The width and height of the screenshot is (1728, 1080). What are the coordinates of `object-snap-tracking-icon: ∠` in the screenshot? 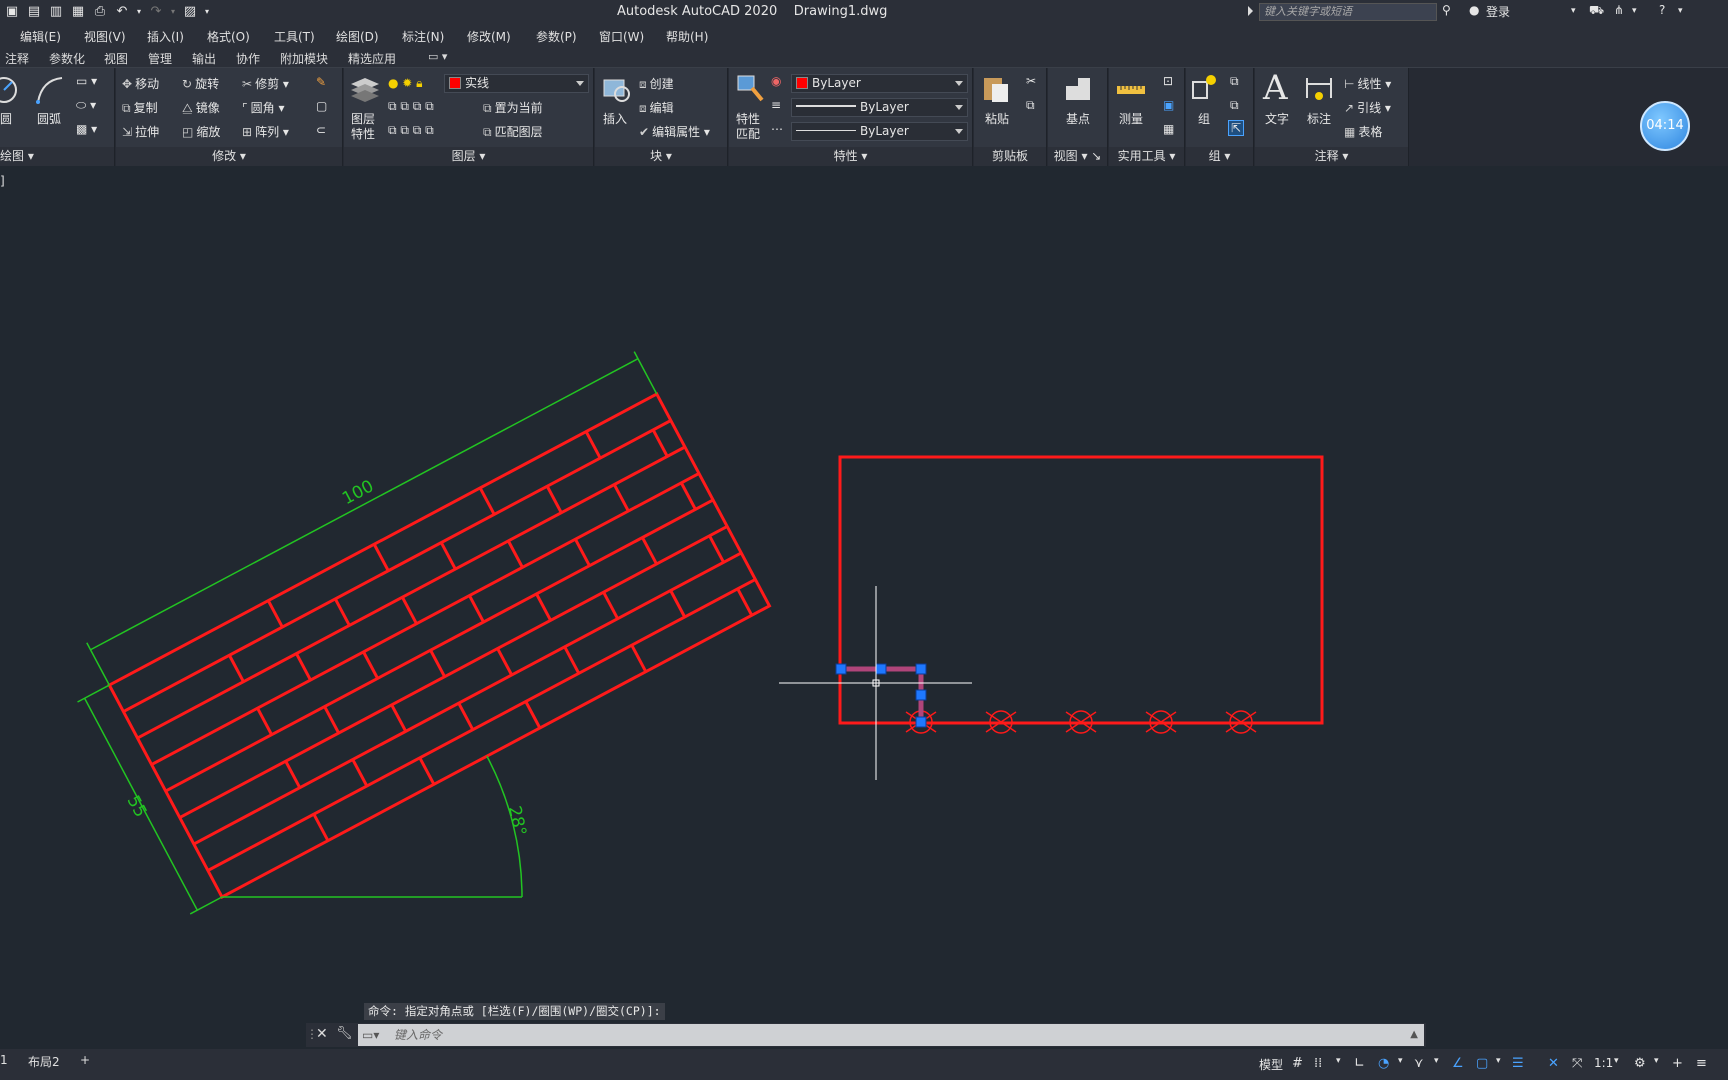 It's located at (1458, 1063).